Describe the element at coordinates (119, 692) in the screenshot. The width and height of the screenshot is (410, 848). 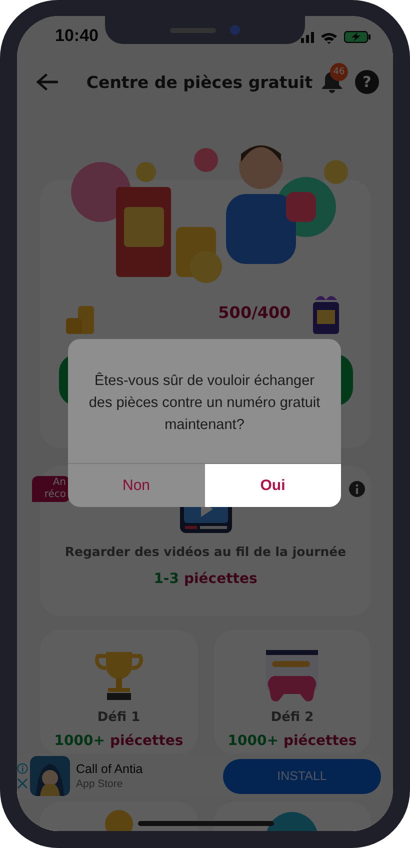
I see `challenge-card: Défi 1 1000+ piécettes` at that location.